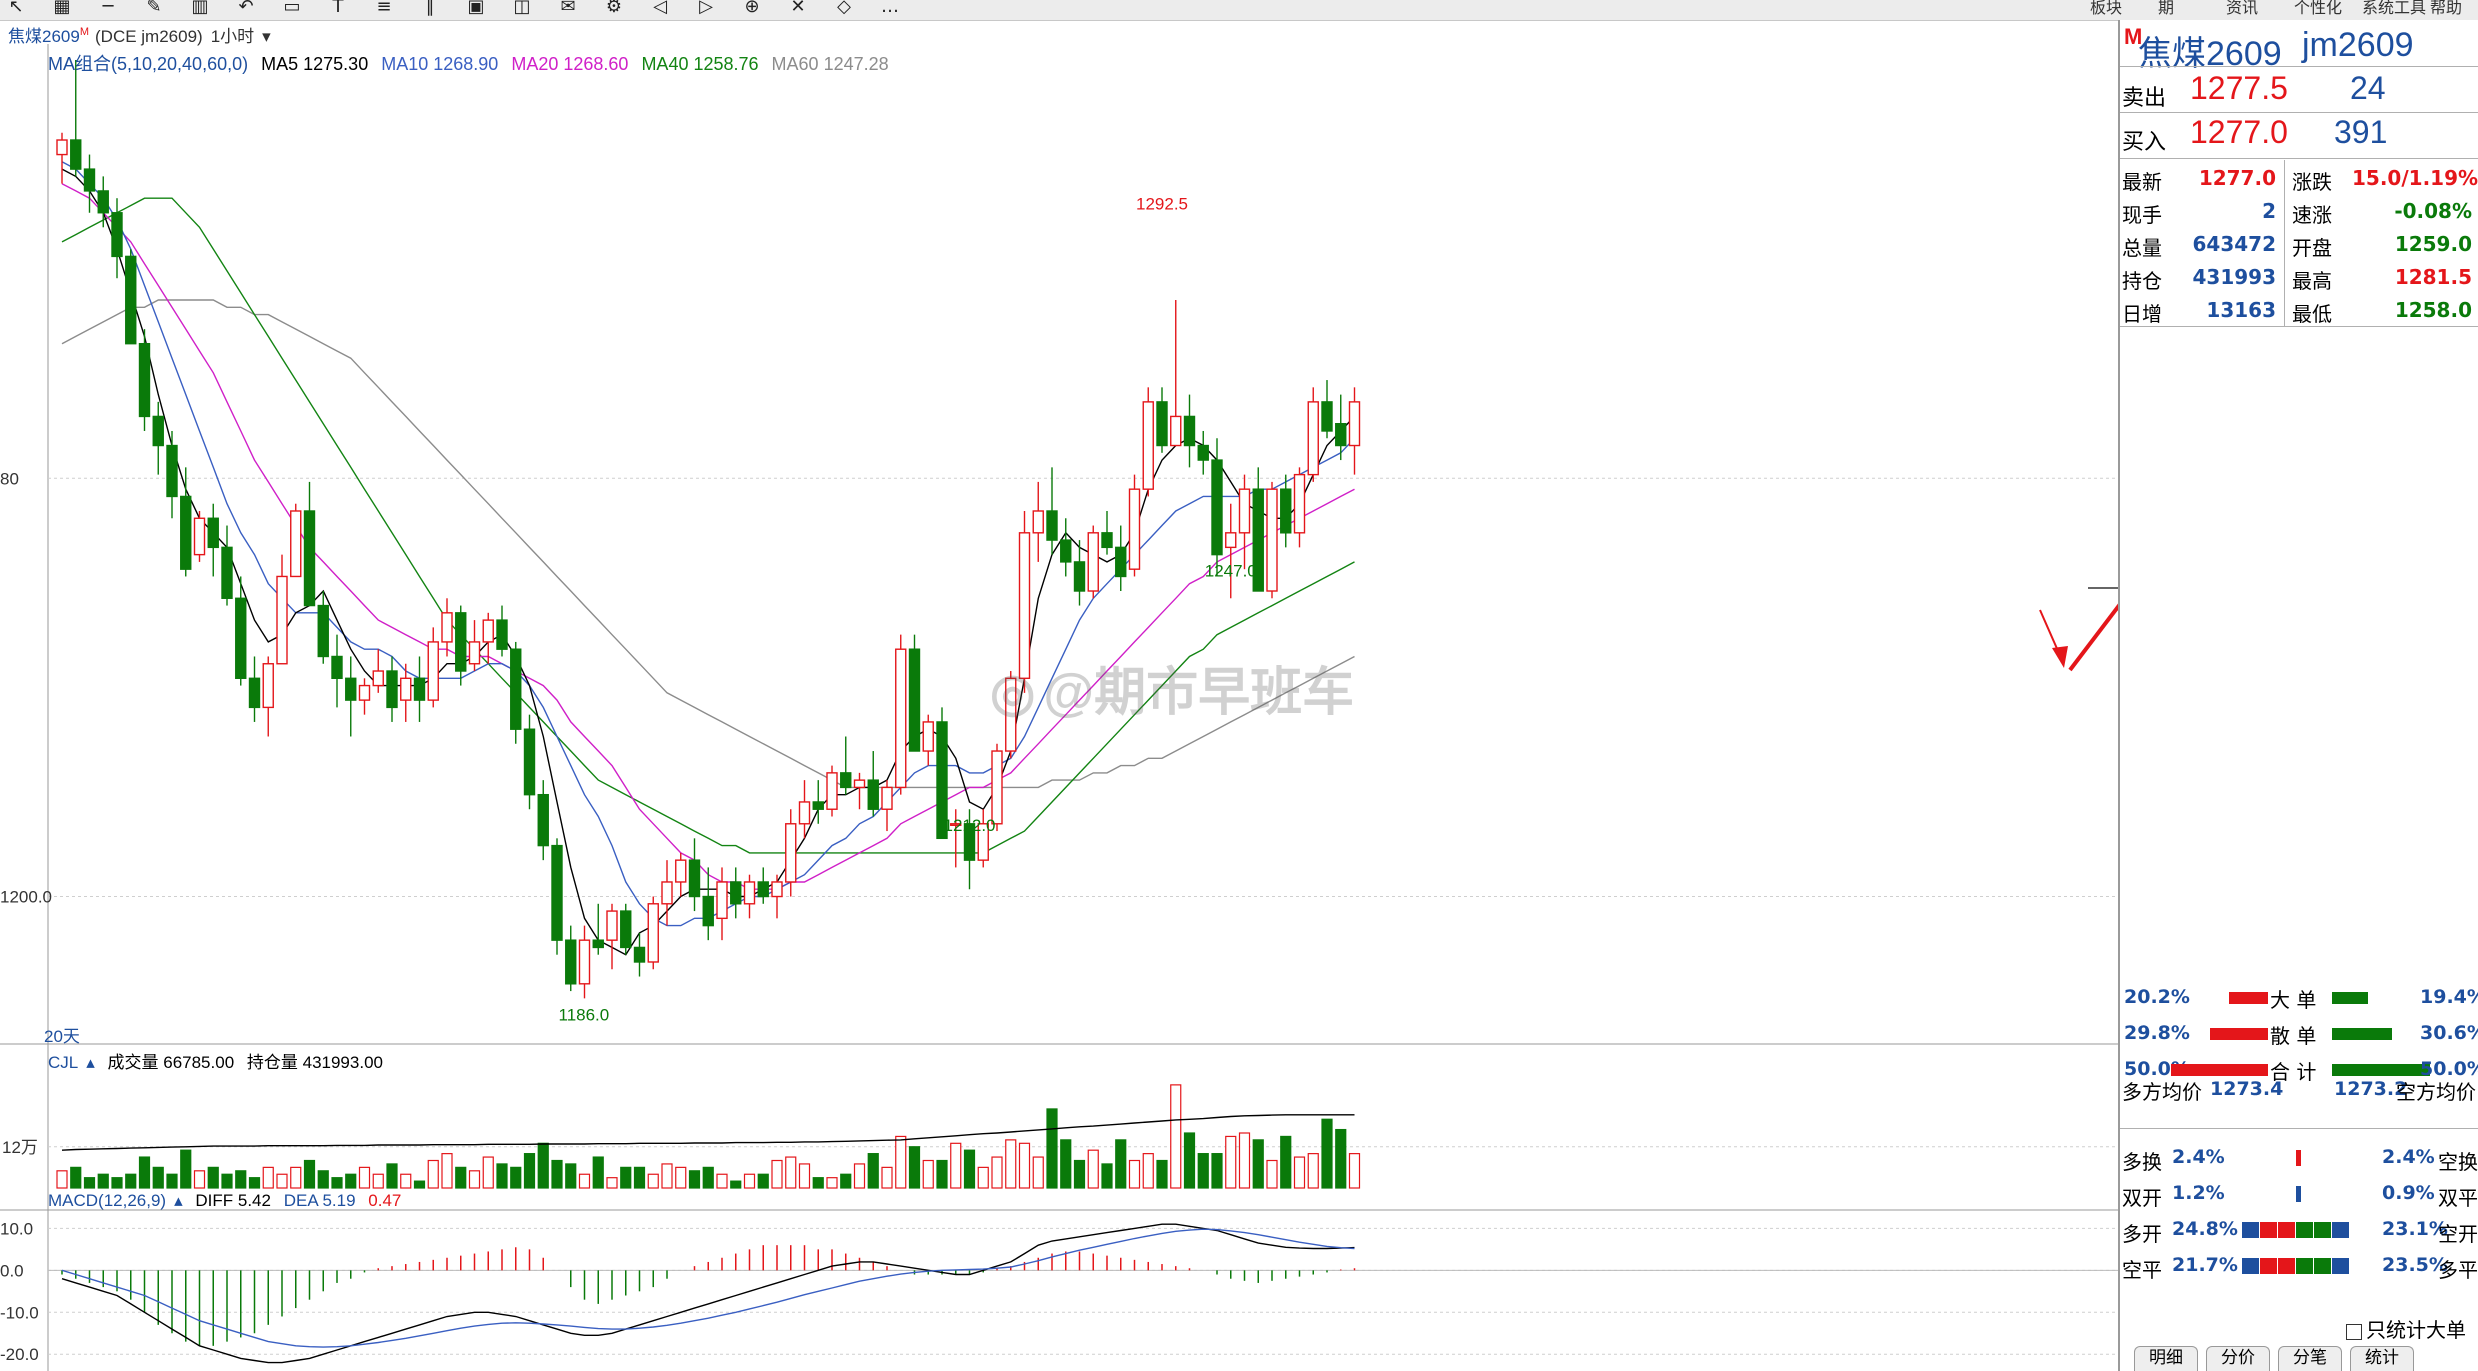  I want to click on chart-period-select: 1小时, so click(232, 36).